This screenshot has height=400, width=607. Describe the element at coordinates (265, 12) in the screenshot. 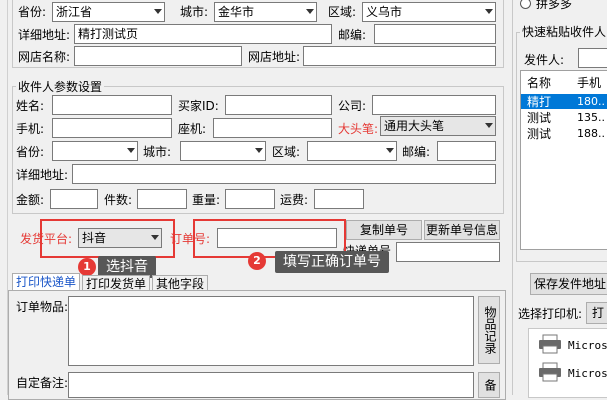

I see `sender-city-select: 金华市` at that location.